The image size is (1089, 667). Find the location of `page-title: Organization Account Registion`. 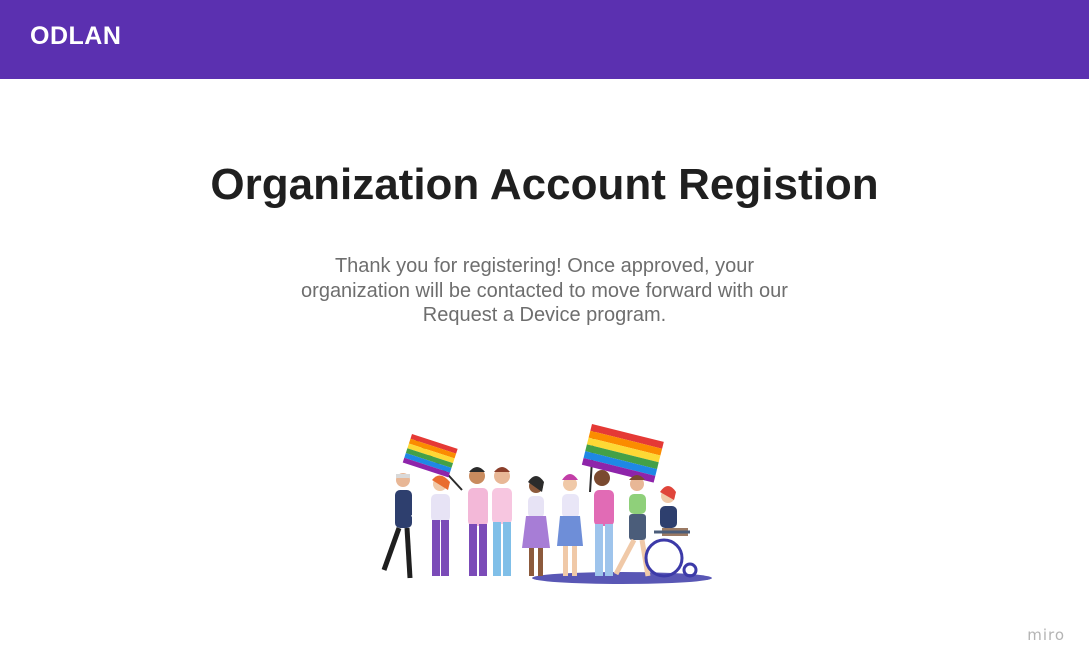

page-title: Organization Account Registion is located at coordinates (544, 184).